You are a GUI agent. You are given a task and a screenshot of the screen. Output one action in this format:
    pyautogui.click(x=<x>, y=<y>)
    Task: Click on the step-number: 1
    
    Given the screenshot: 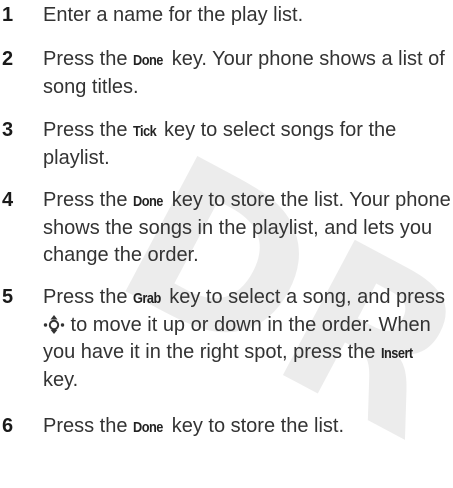 What is the action you would take?
    pyautogui.click(x=8, y=15)
    